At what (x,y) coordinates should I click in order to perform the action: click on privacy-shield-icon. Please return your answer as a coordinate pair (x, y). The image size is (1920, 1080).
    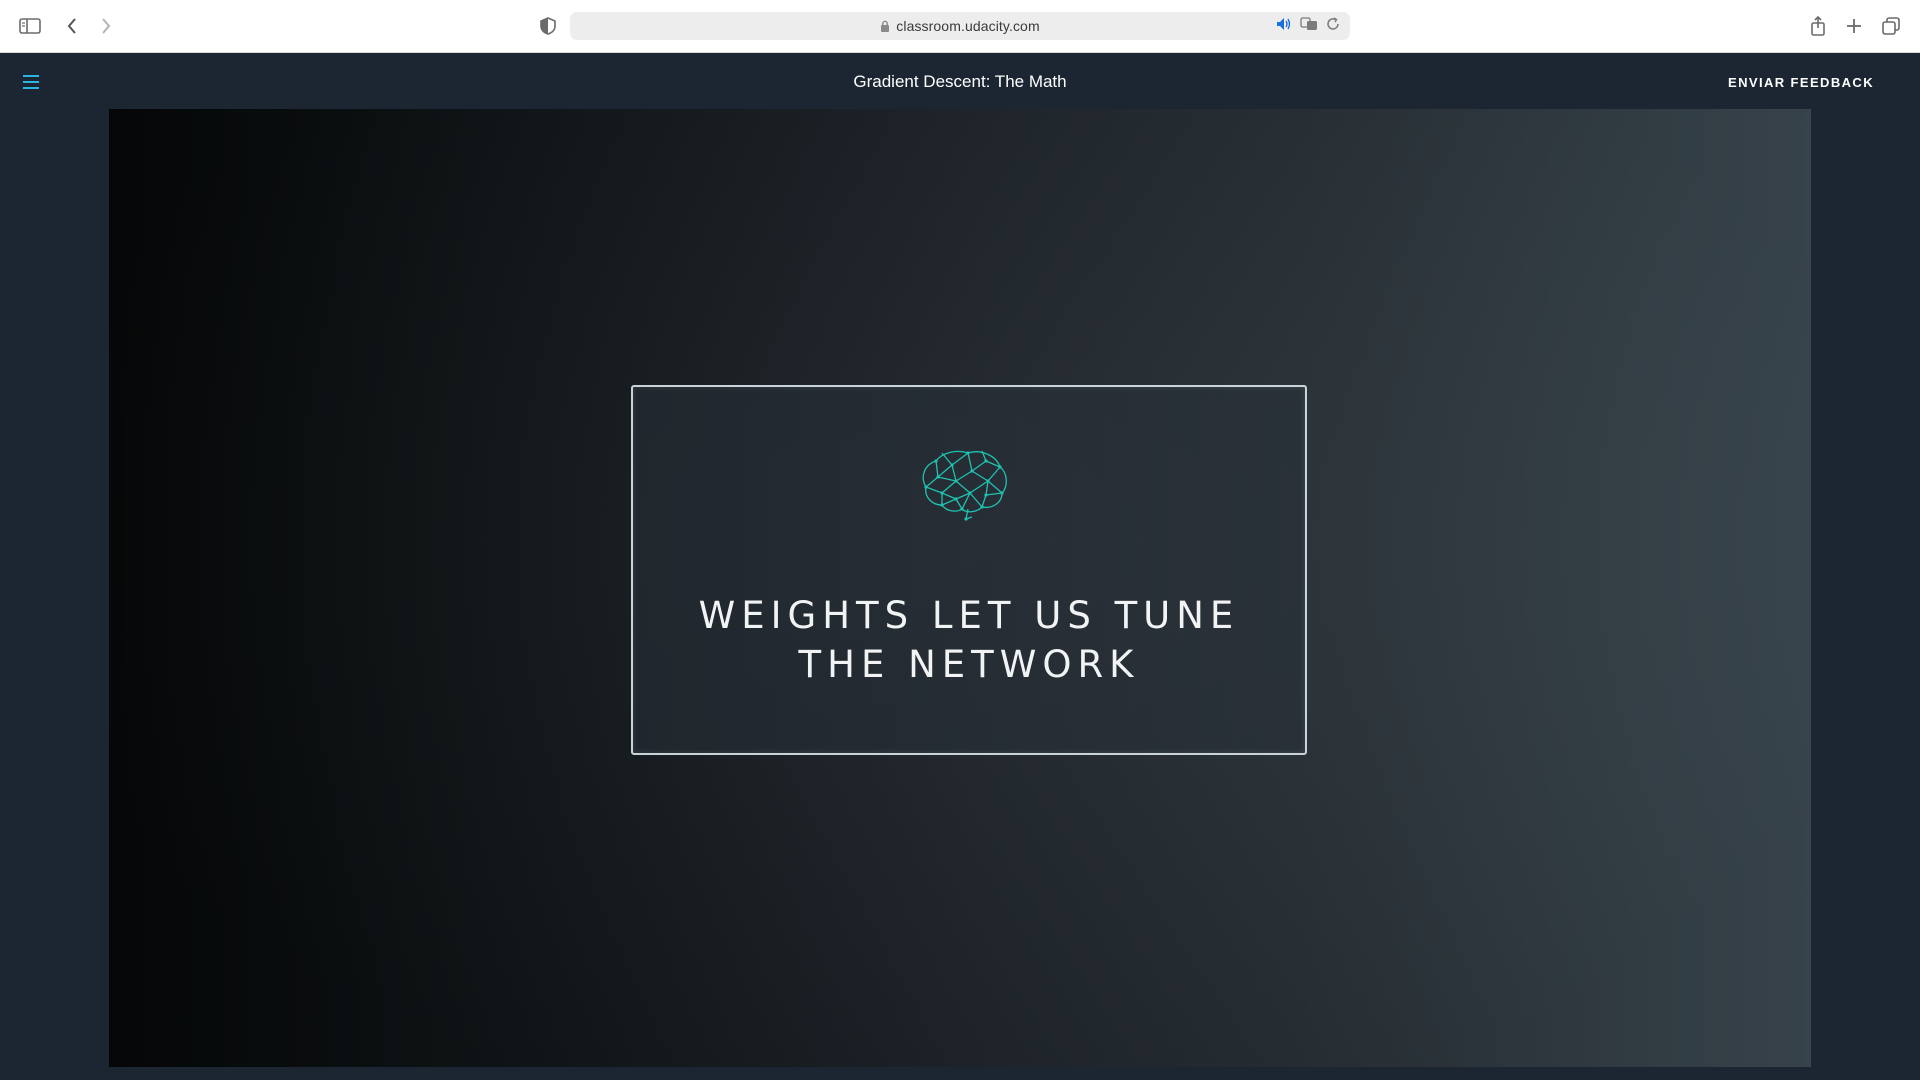
    Looking at the image, I should click on (548, 26).